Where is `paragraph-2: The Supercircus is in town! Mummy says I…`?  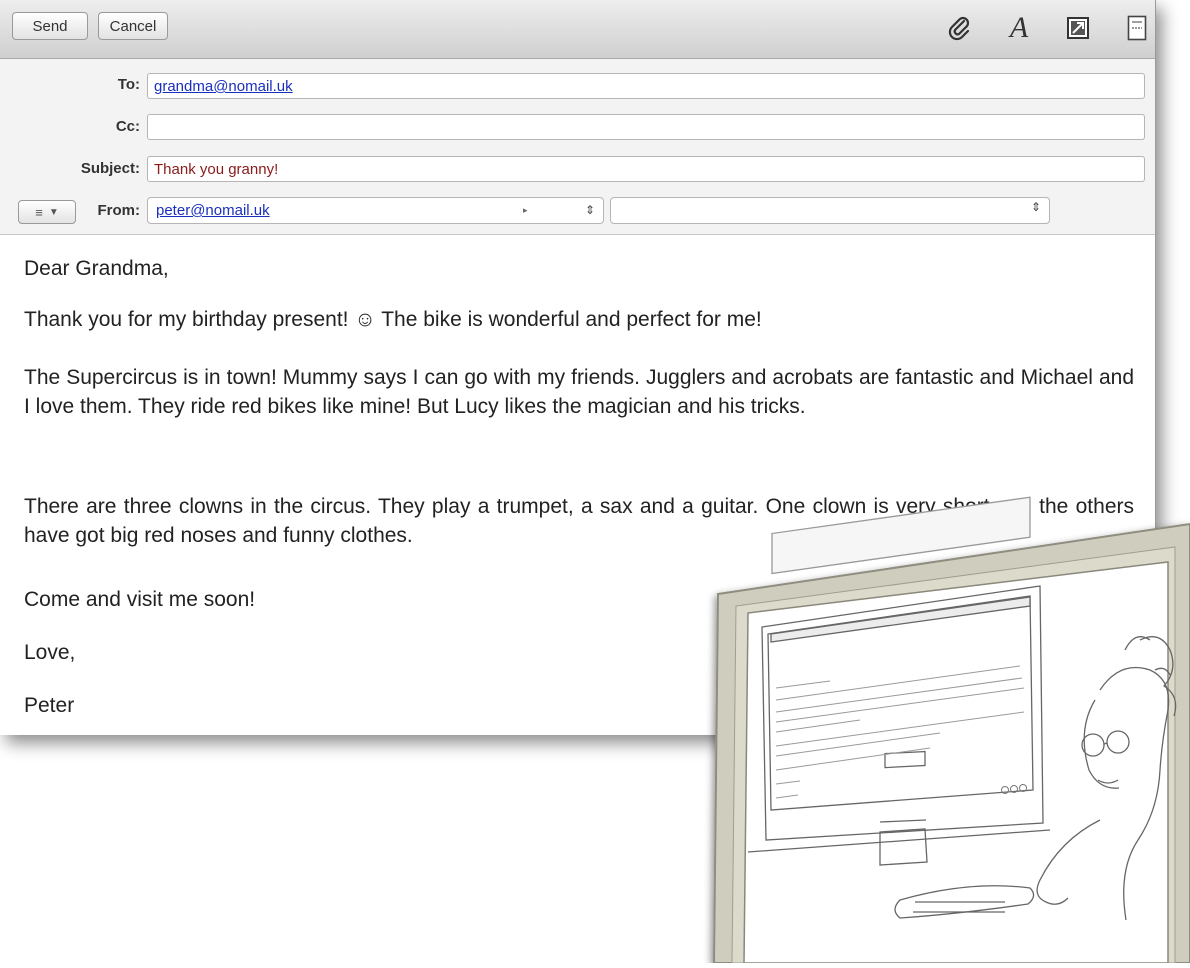 paragraph-2: The Supercircus is in town! Mummy says I… is located at coordinates (579, 392).